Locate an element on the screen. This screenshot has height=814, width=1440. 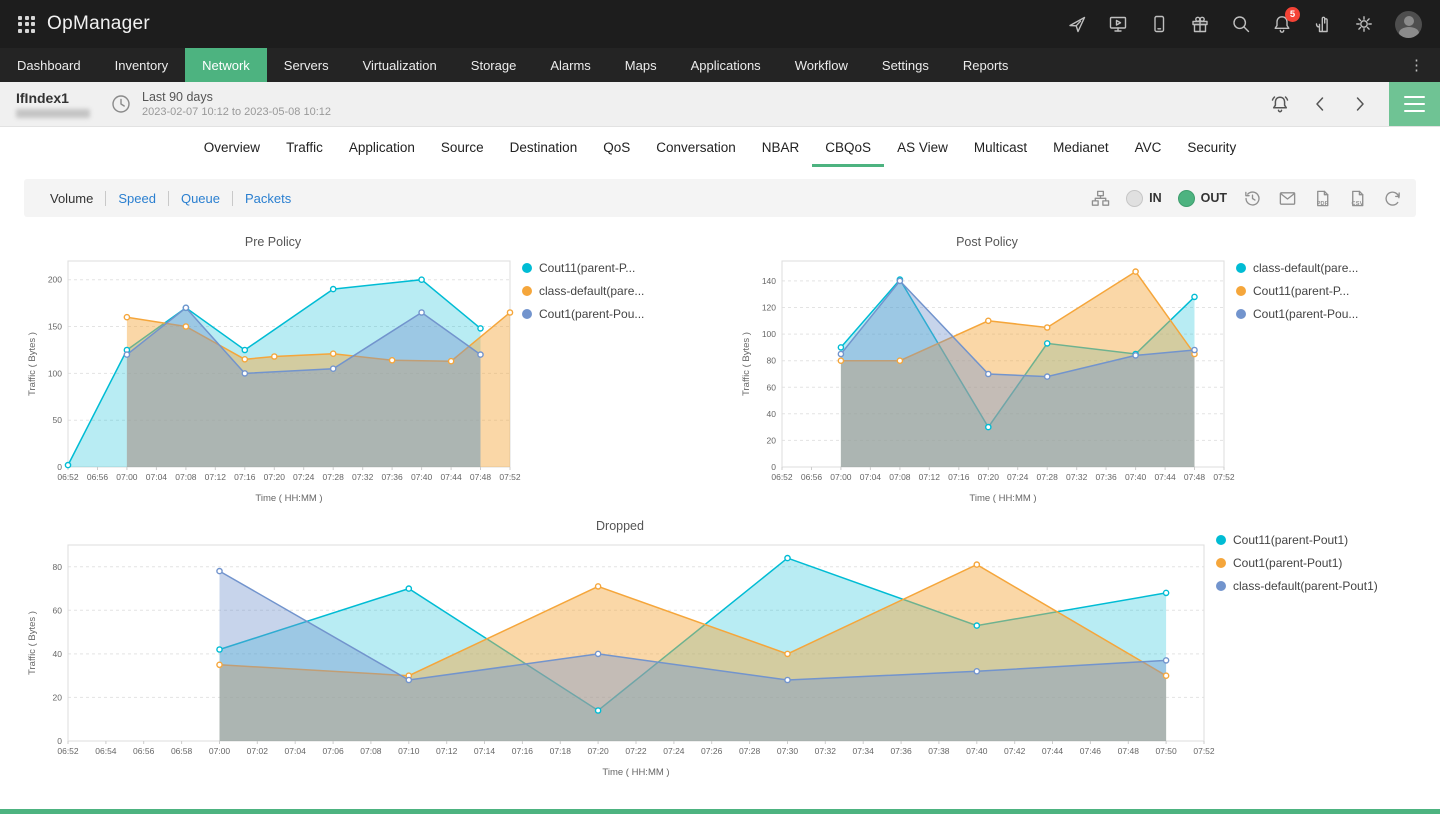
search-icon is located at coordinates (1241, 24).